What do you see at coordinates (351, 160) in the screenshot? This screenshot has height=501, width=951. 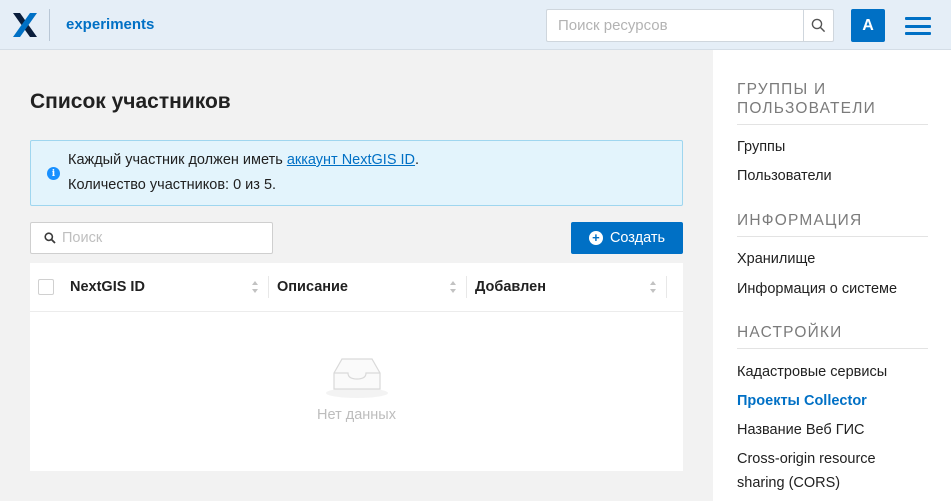 I see `nextgis-id-account-link: аккаунт NextGIS ID` at bounding box center [351, 160].